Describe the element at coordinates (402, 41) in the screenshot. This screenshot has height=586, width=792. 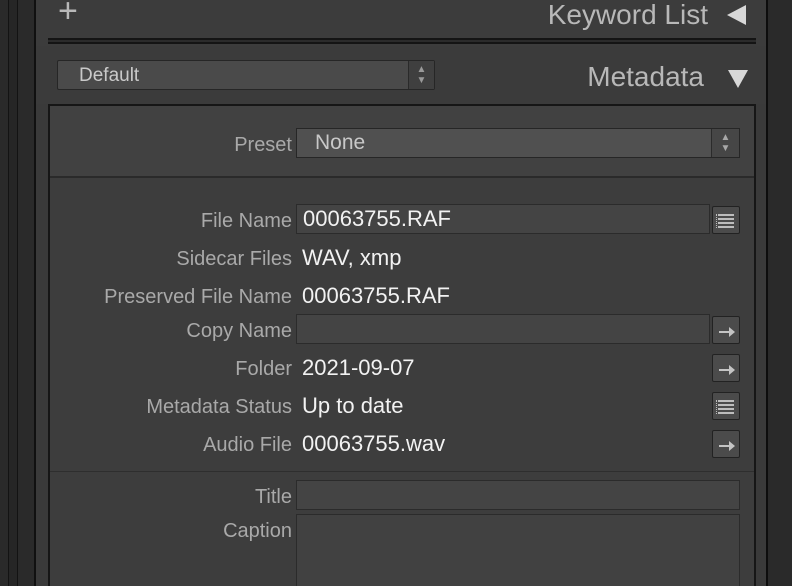
I see `section-divider` at that location.